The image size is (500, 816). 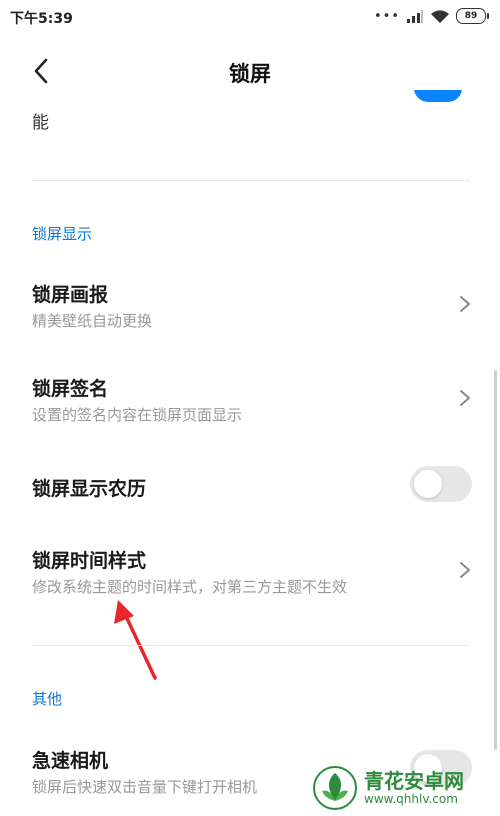 I want to click on wifi-icon, so click(x=440, y=16).